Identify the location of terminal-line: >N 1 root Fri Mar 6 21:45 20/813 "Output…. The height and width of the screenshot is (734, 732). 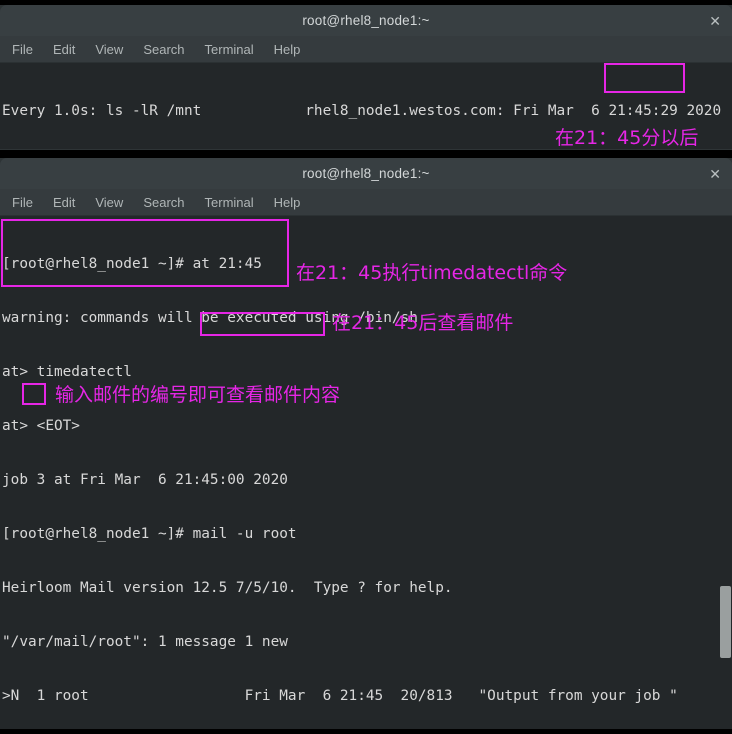
(340, 696).